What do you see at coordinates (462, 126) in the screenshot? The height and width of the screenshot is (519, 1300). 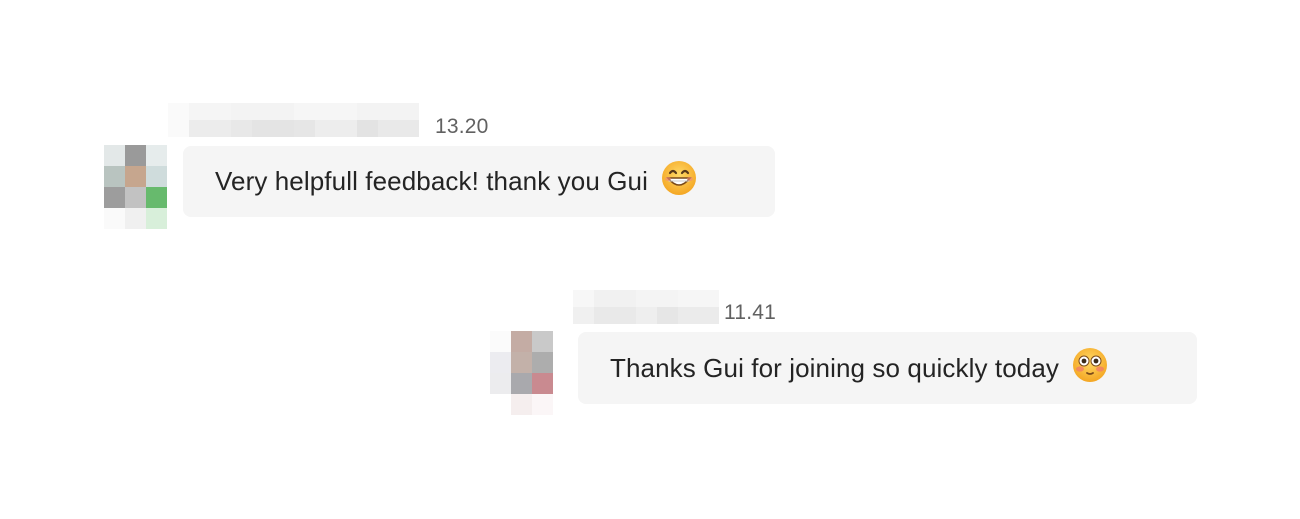 I see `message-timestamp: 13.20` at bounding box center [462, 126].